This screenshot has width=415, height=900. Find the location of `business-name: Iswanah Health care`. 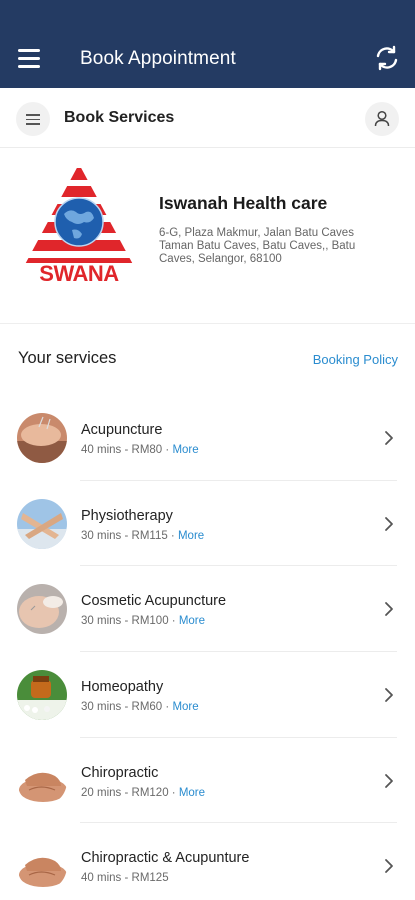

business-name: Iswanah Health care is located at coordinates (243, 203).